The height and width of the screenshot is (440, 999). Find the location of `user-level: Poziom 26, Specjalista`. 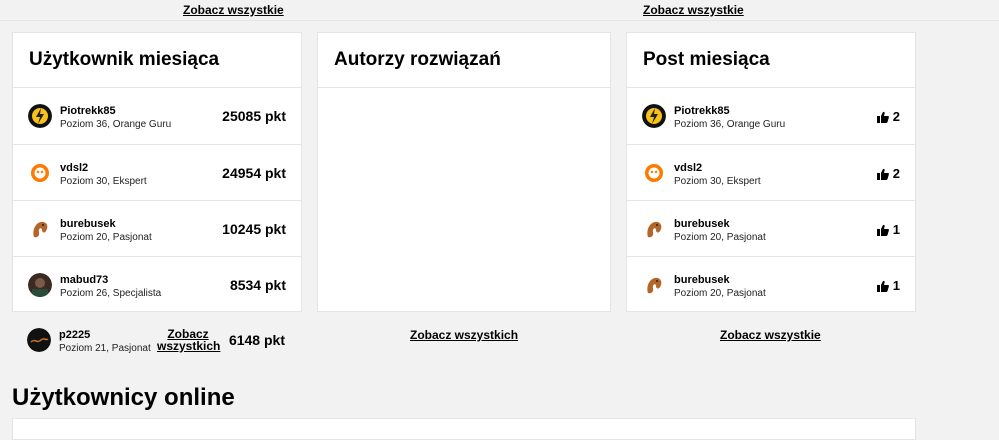

user-level: Poziom 26, Specjalista is located at coordinates (111, 293).